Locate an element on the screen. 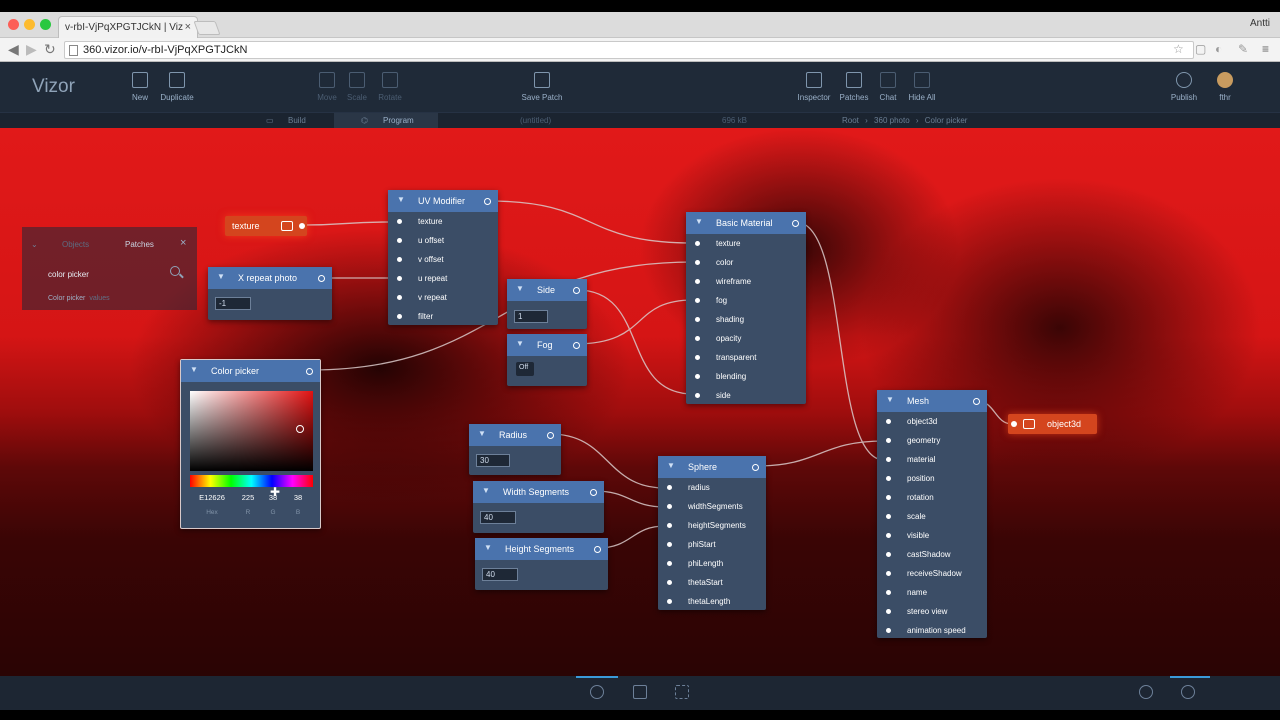 This screenshot has height=720, width=1280. input-port: animation speed is located at coordinates (932, 630).